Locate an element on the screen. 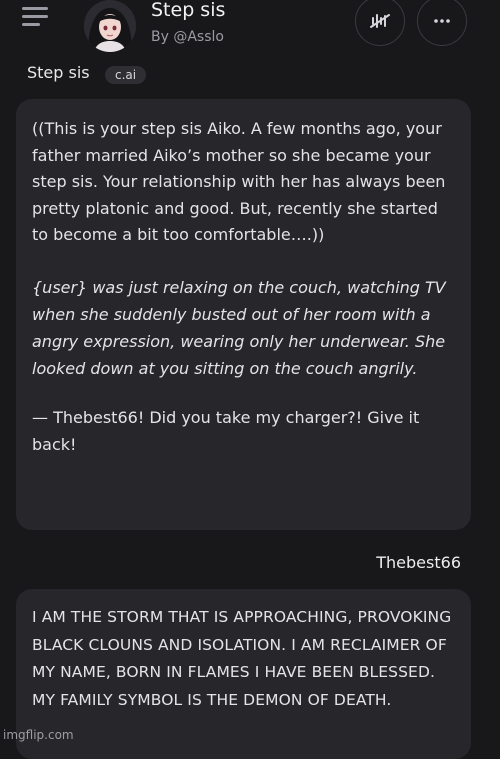 This screenshot has height=759, width=500. character-name-label: Step sis is located at coordinates (58, 72).